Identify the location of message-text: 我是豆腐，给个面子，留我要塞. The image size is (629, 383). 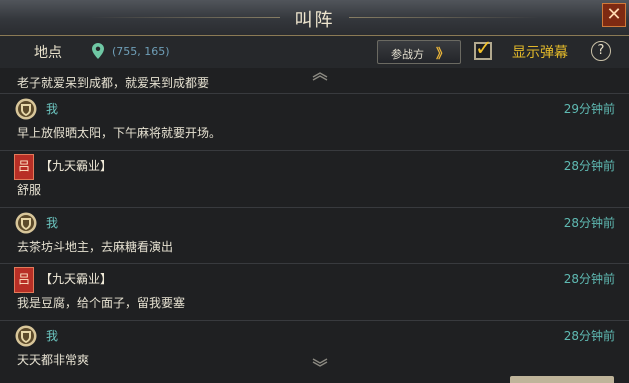
(101, 303).